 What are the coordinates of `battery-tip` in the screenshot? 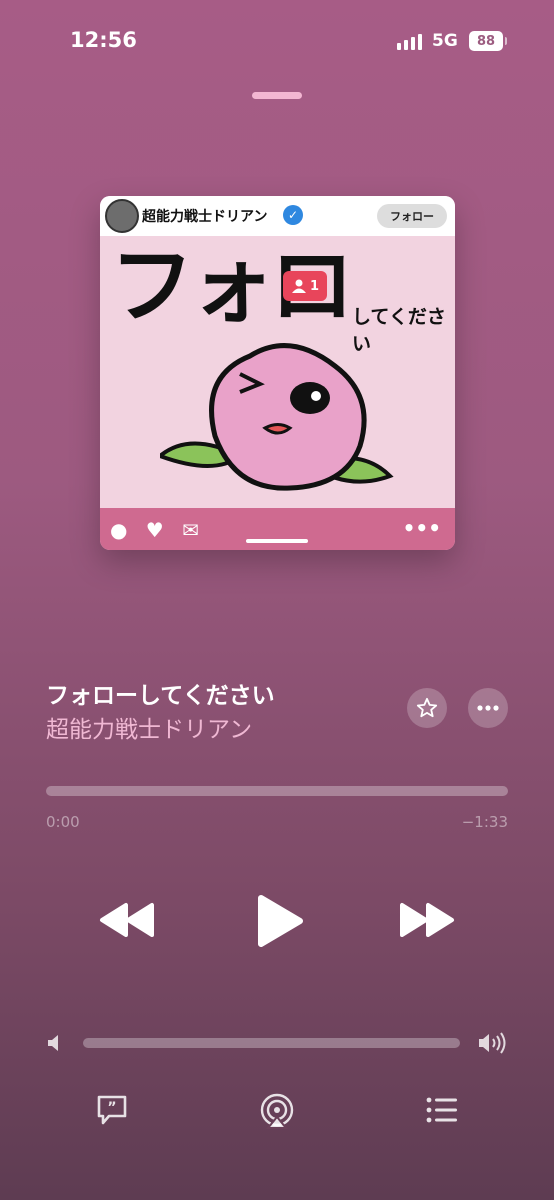 It's located at (506, 41).